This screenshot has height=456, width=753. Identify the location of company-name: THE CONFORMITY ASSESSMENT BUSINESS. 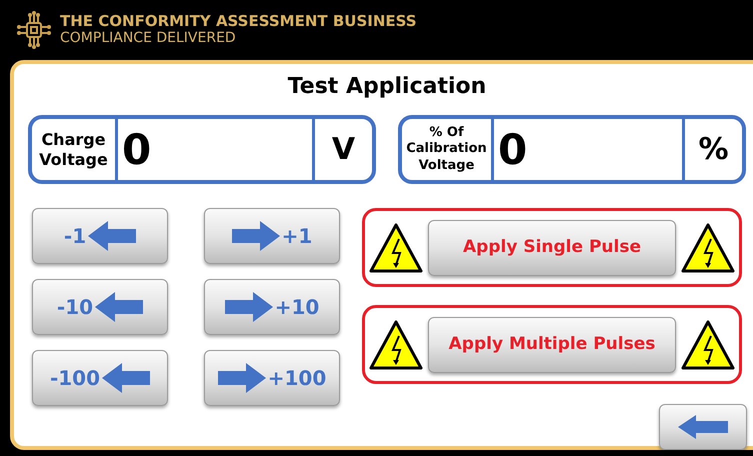
(238, 21).